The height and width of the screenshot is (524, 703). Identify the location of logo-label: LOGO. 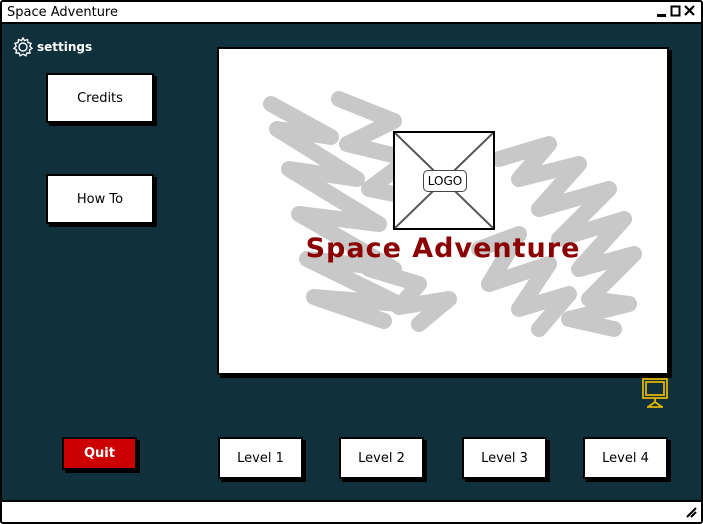
(445, 181).